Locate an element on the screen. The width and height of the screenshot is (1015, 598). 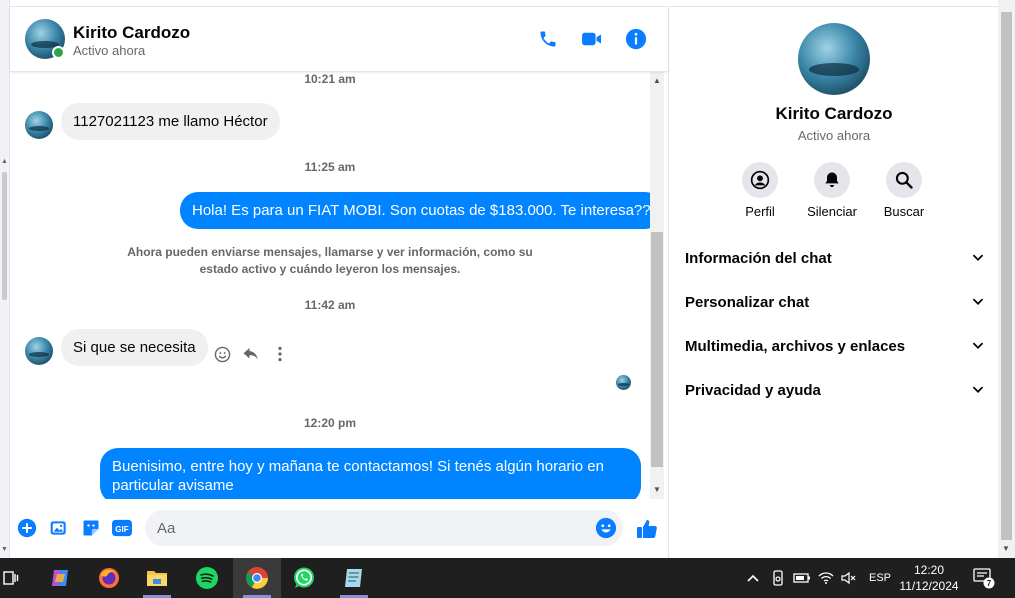
contact-status: Activo ahora is located at coordinates (109, 50).